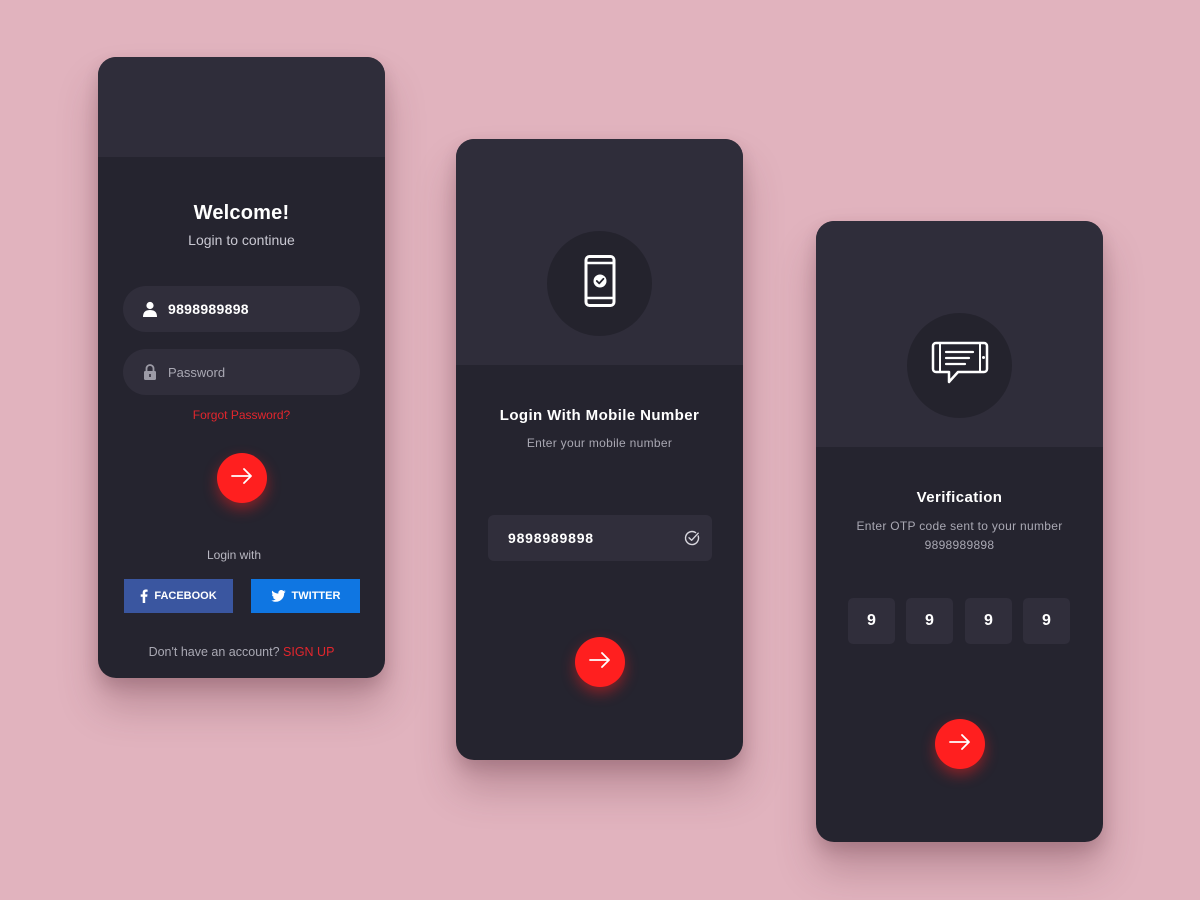  I want to click on message-icon, so click(960, 365).